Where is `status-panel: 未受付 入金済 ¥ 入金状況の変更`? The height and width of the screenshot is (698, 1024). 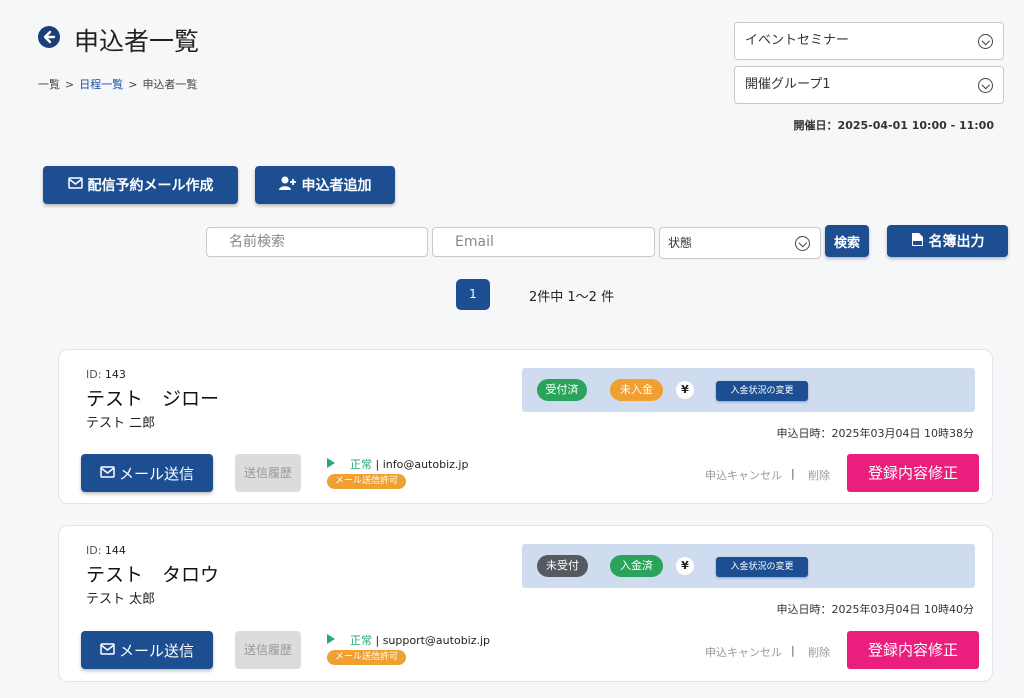 status-panel: 未受付 入金済 ¥ 入金状況の変更 is located at coordinates (748, 566).